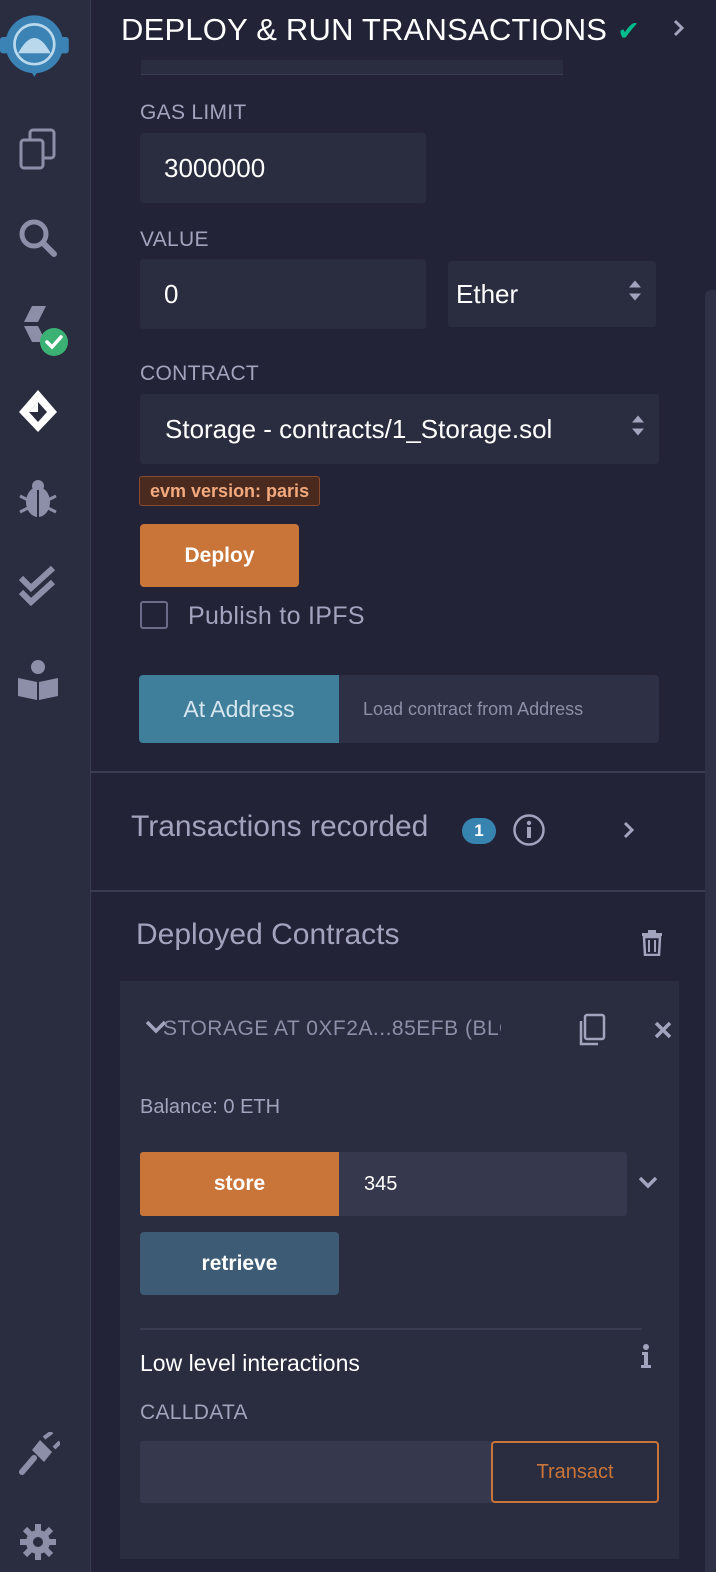 This screenshot has width=716, height=1572. I want to click on contract-instance-title: STORAGE AT 0XF2A...85EFB (BLOCKCHAIN), so click(332, 1029).